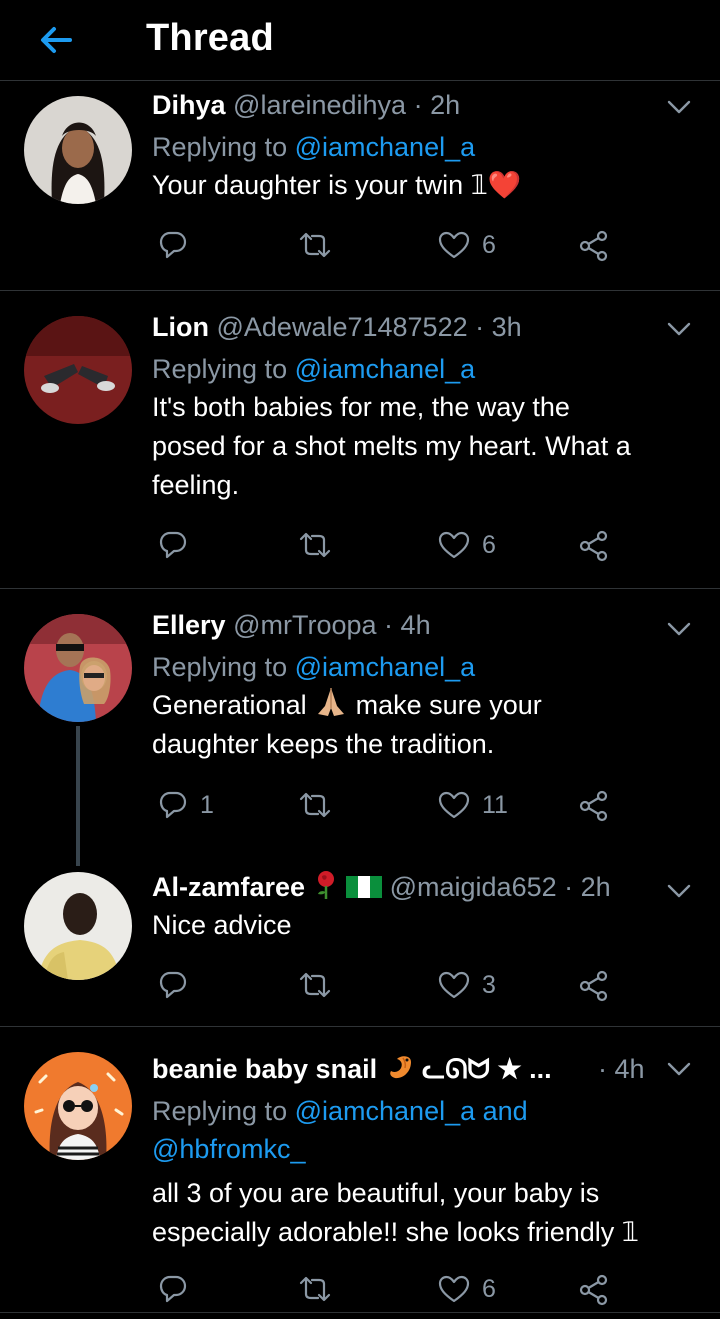  Describe the element at coordinates (387, 810) in the screenshot. I see `tweet-actions: 1 11` at that location.